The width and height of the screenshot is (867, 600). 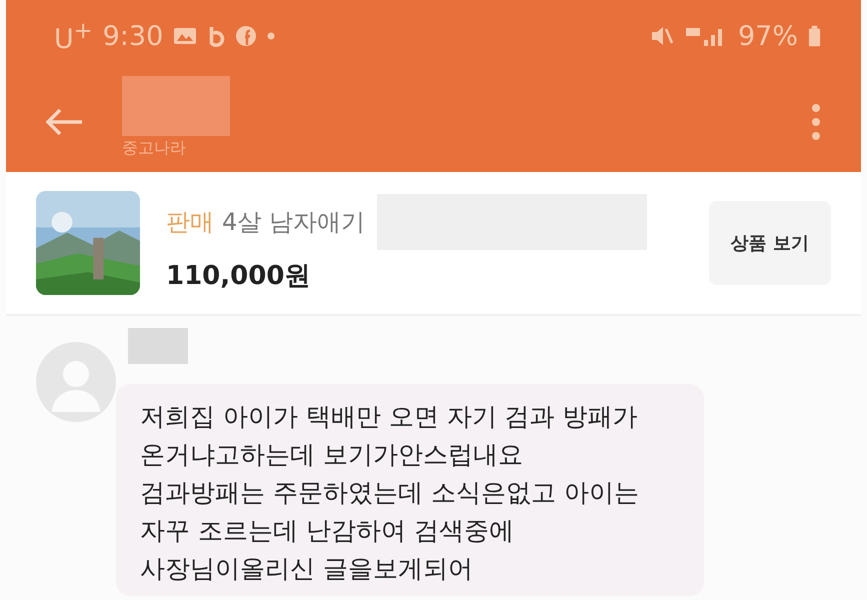 I want to click on gallery-icon, so click(x=185, y=36).